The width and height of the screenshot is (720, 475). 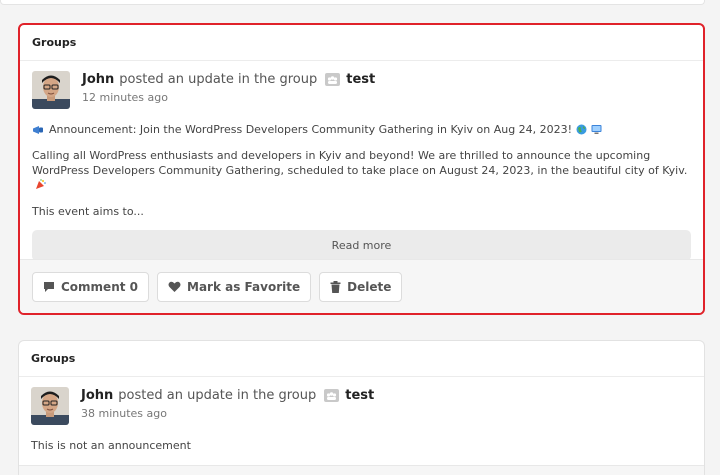 I want to click on timestamp: 38 minutes ago, so click(x=227, y=413).